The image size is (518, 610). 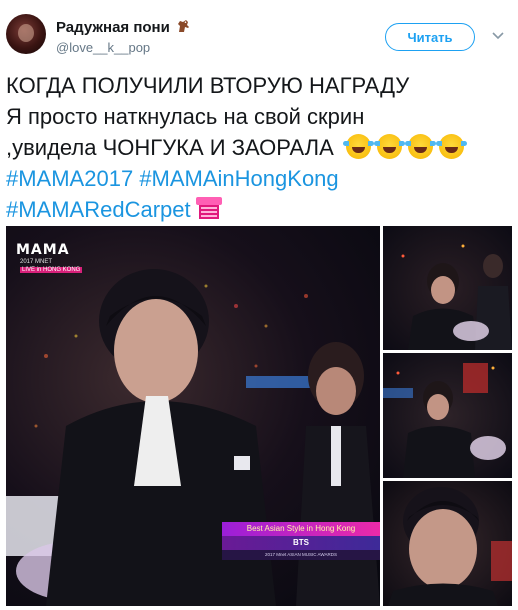 What do you see at coordinates (208, 85) in the screenshot?
I see `tweet-line-1: КОГДА ПОЛУЧИЛИ ВТОРУЮ НАГРАДУ` at bounding box center [208, 85].